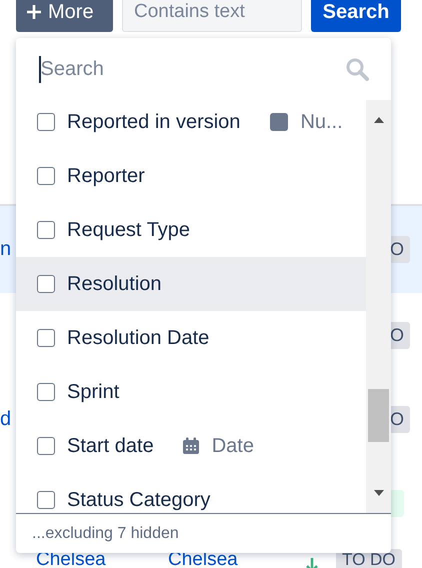  What do you see at coordinates (6, 419) in the screenshot?
I see `table-cell-text: d` at bounding box center [6, 419].